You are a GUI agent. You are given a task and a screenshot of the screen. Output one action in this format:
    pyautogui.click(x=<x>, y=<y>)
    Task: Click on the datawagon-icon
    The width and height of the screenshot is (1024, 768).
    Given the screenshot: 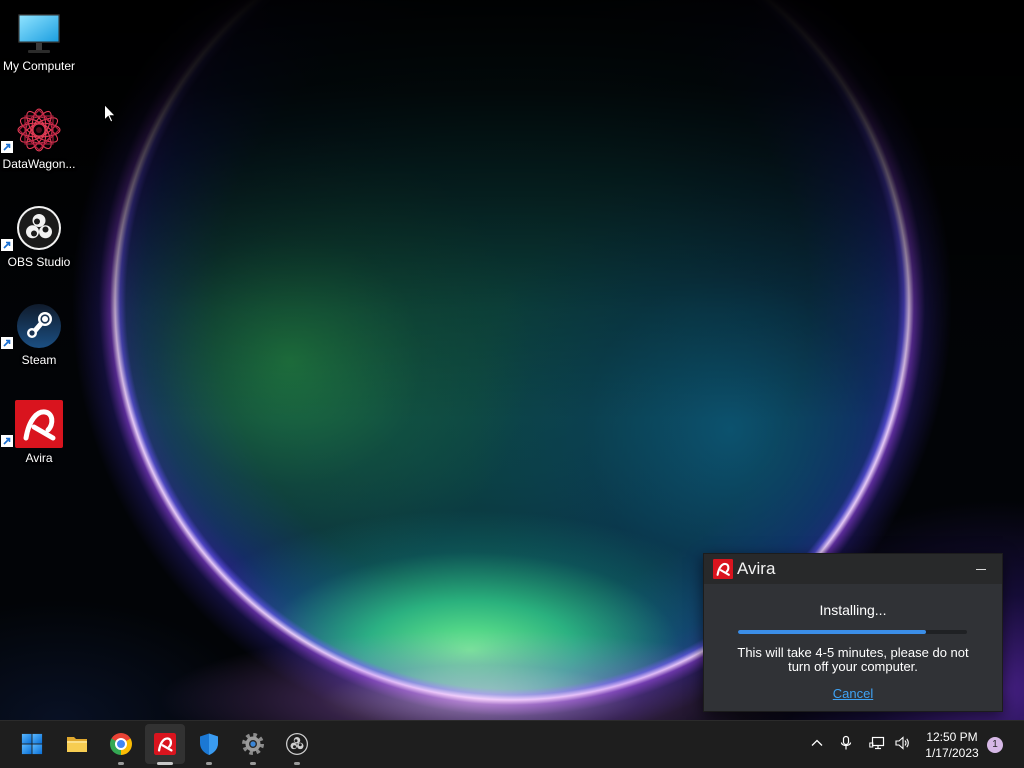 What is the action you would take?
    pyautogui.click(x=39, y=130)
    